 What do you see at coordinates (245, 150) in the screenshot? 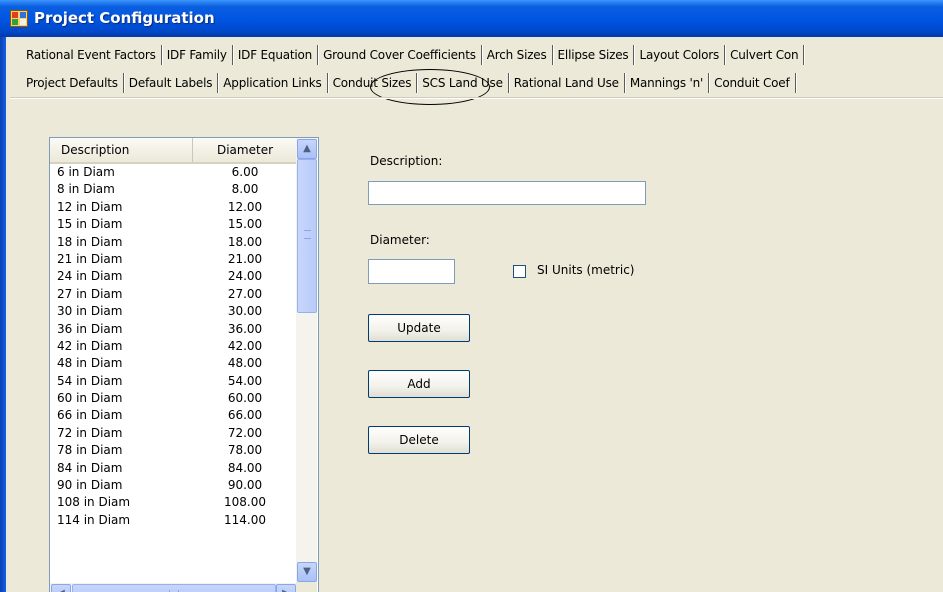
I see `column-header-diameter: Diameter` at bounding box center [245, 150].